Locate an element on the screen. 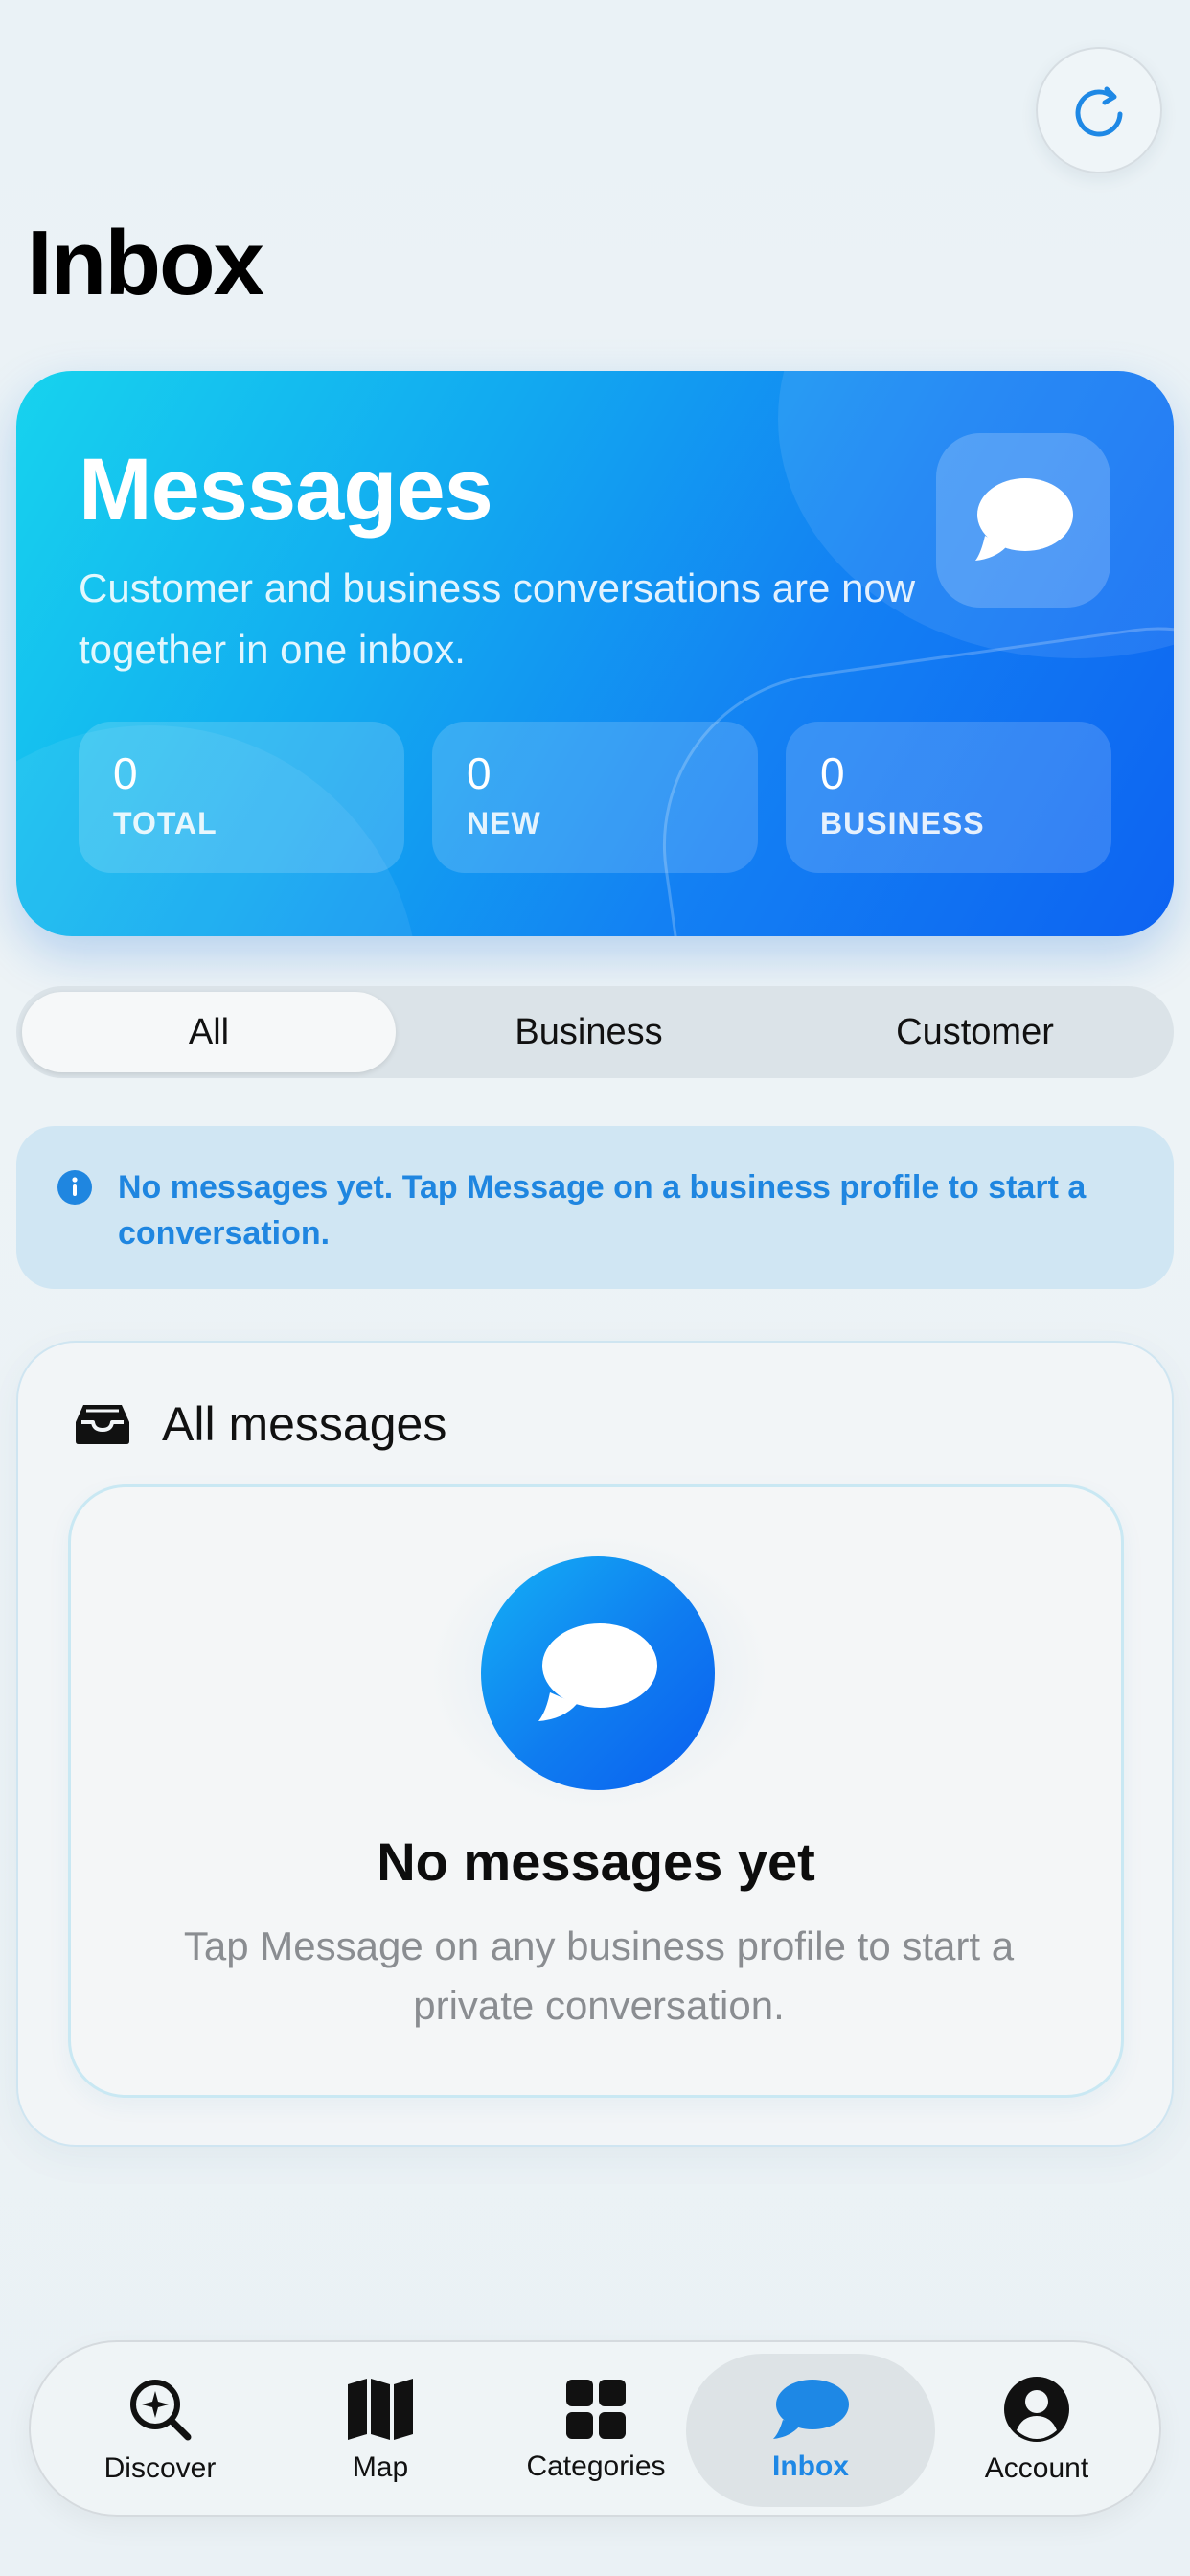 This screenshot has height=2576, width=1190. hero-title: Messages is located at coordinates (286, 490).